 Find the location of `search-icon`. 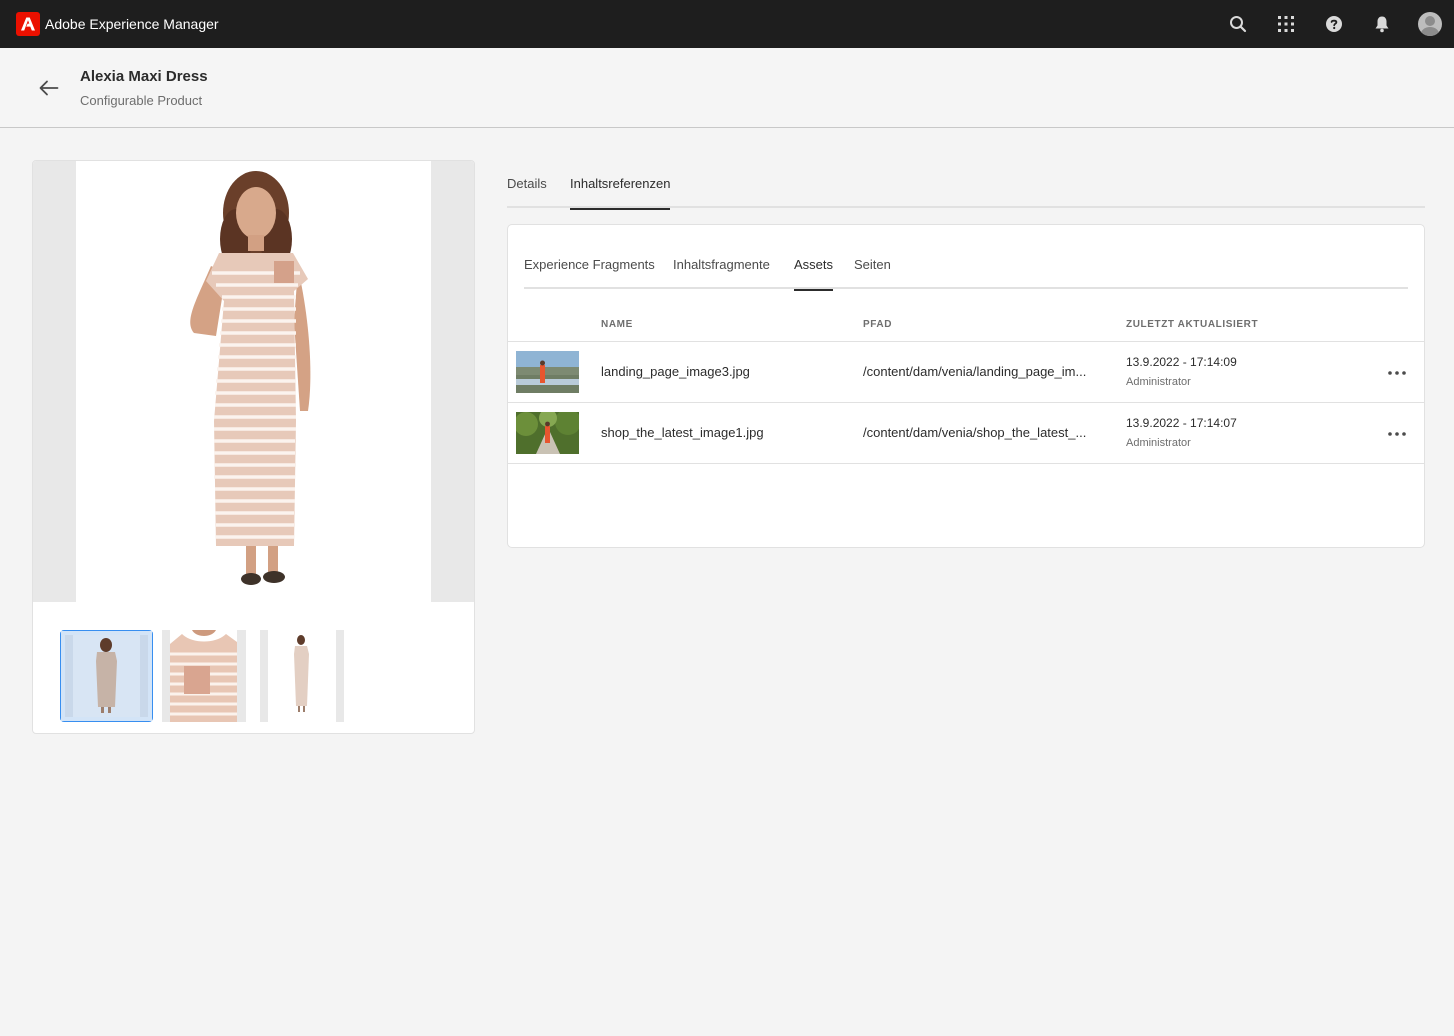

search-icon is located at coordinates (1238, 24).